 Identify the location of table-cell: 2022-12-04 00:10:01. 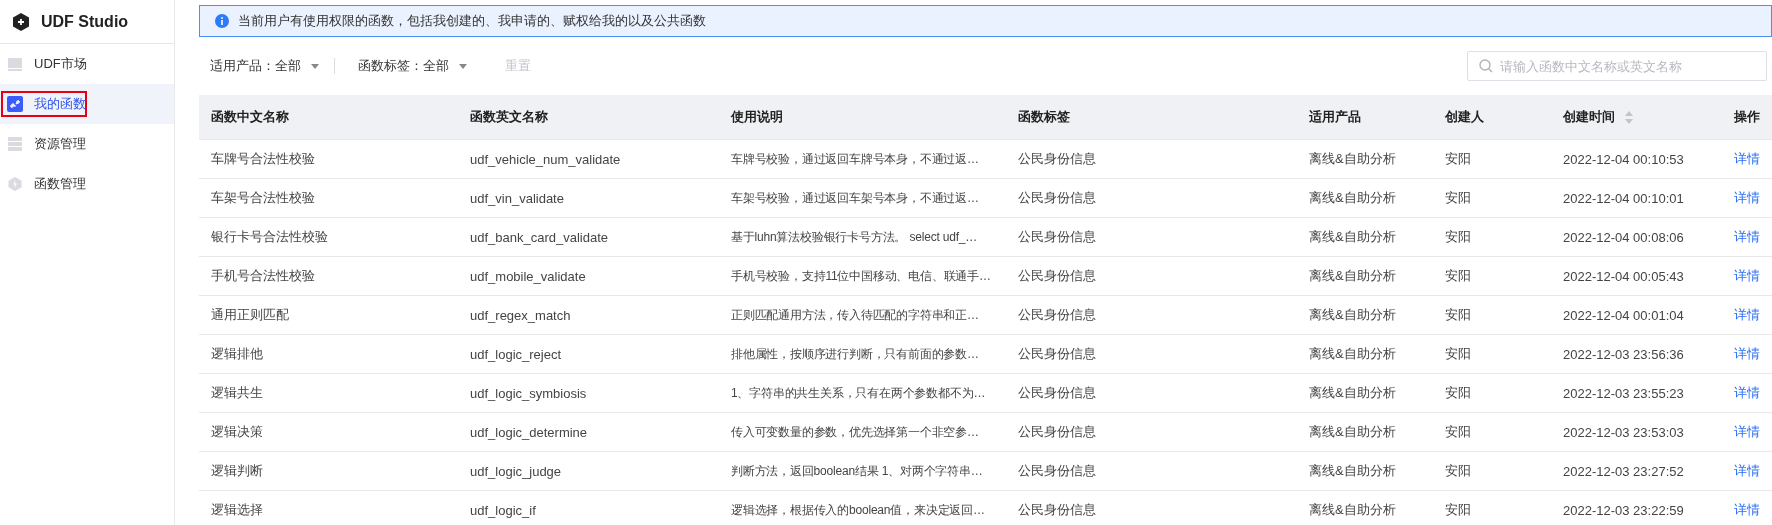
(1623, 198).